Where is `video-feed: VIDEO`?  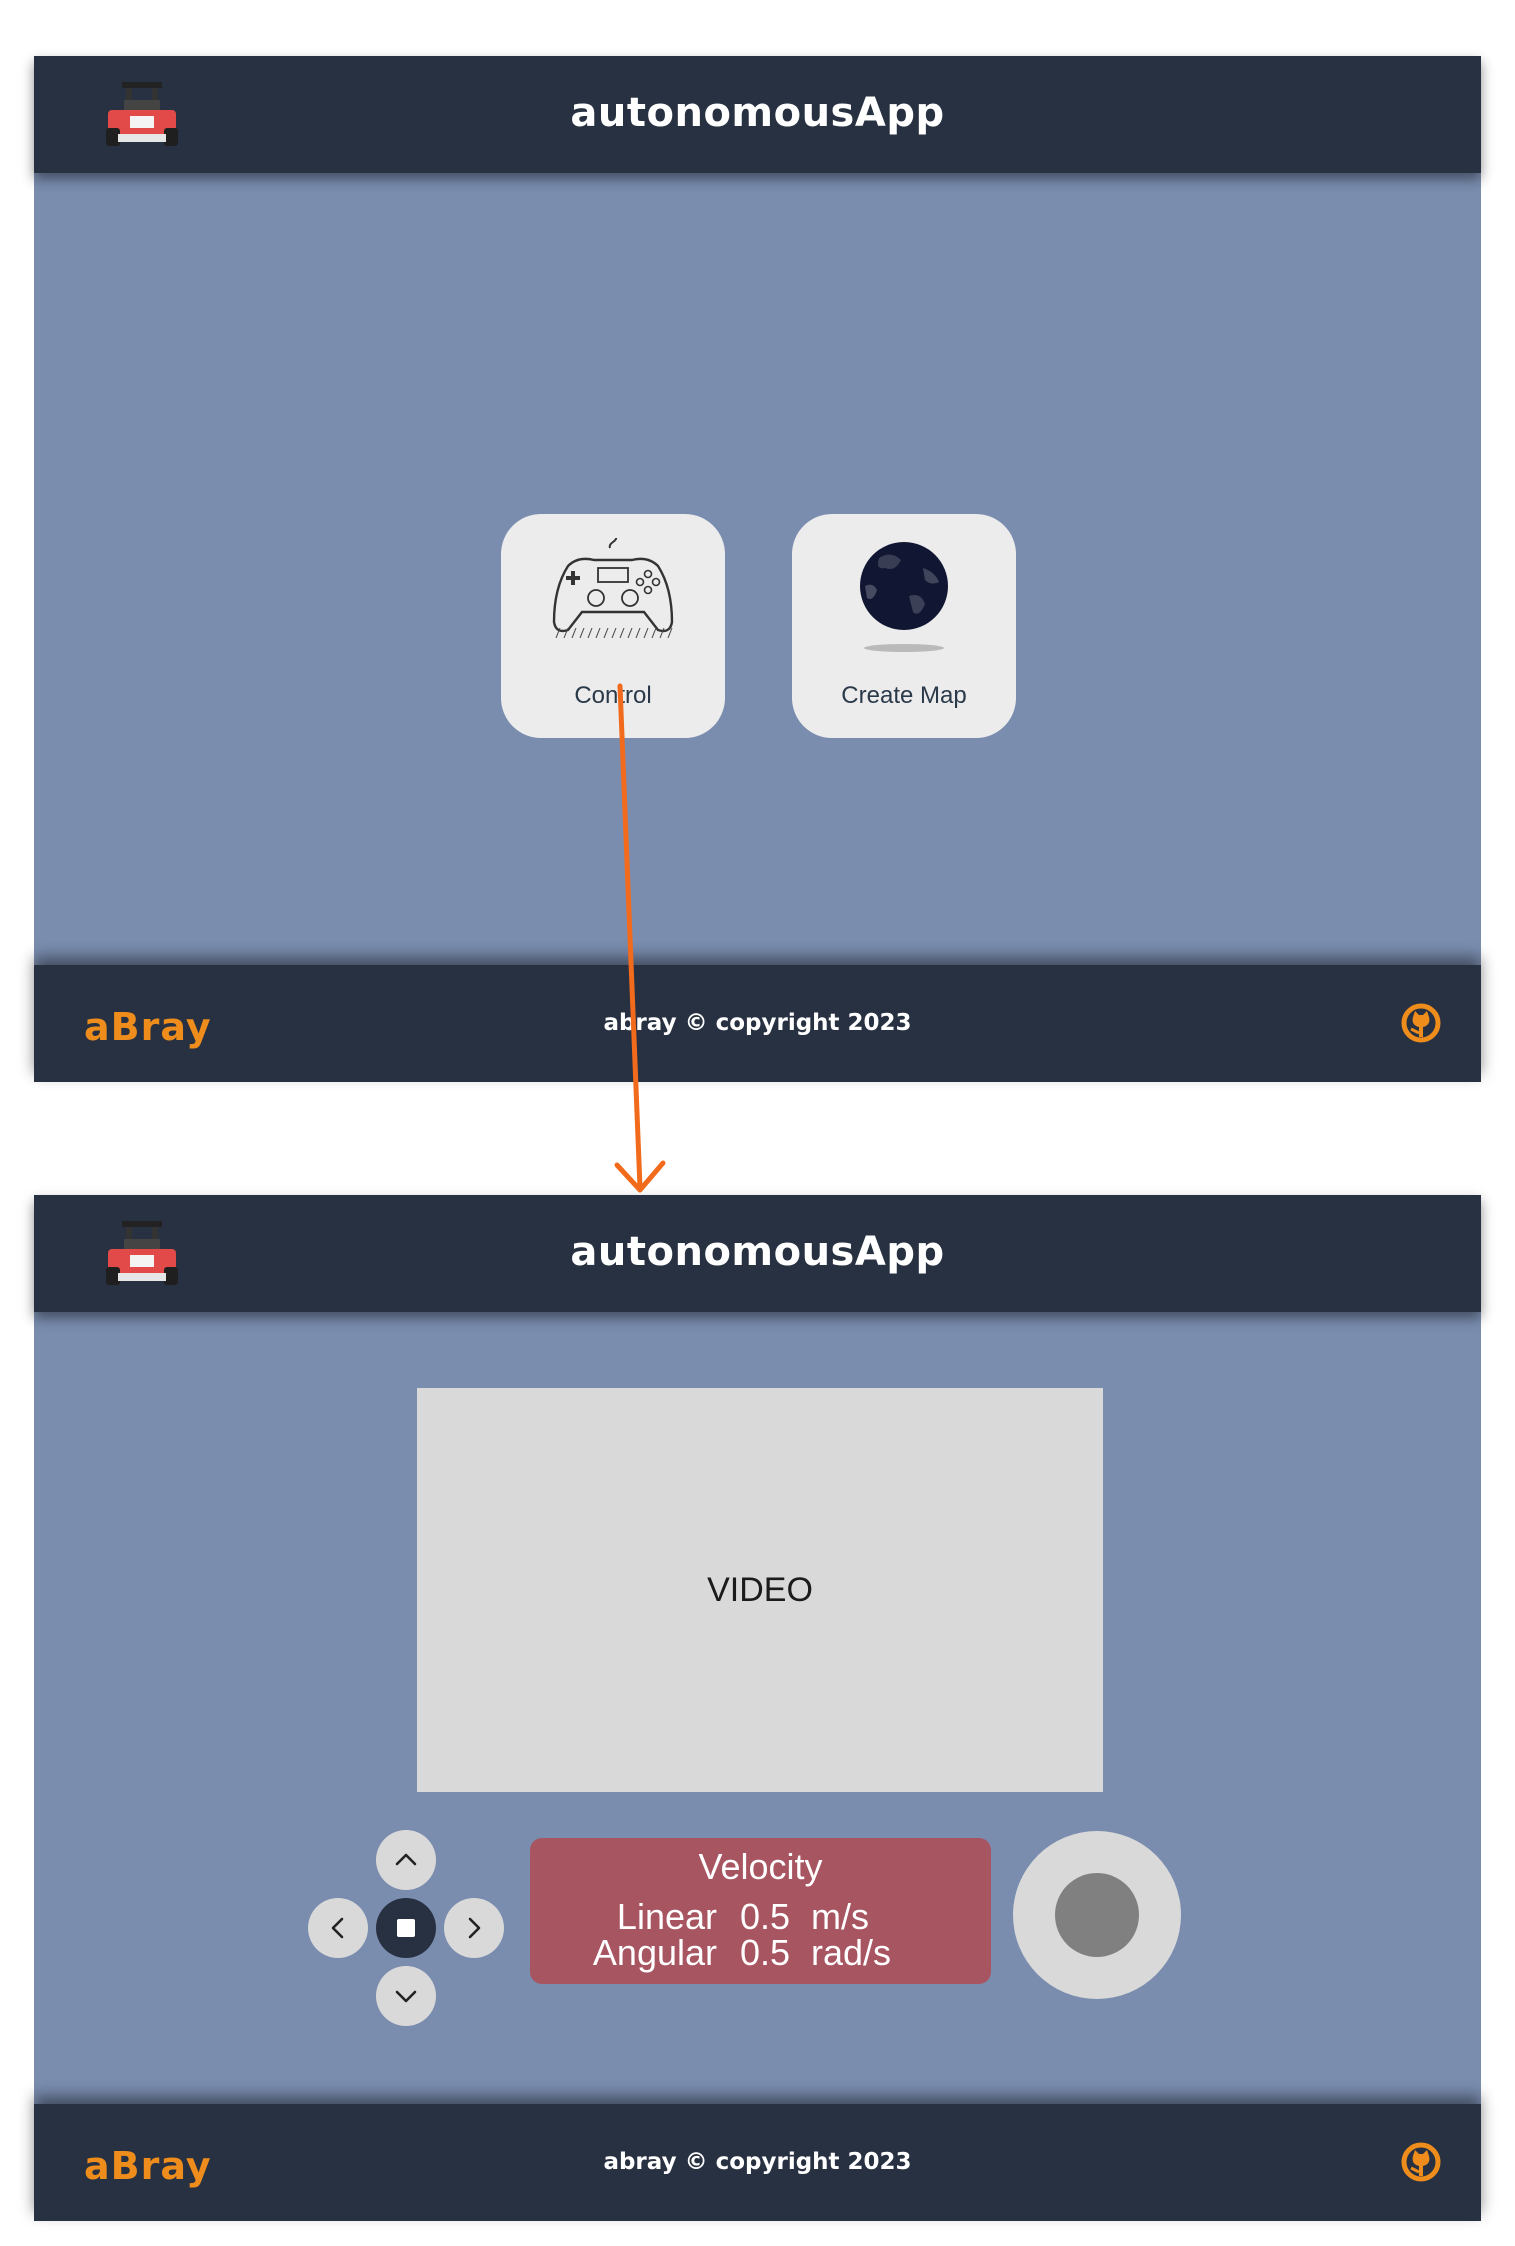
video-feed: VIDEO is located at coordinates (760, 1590).